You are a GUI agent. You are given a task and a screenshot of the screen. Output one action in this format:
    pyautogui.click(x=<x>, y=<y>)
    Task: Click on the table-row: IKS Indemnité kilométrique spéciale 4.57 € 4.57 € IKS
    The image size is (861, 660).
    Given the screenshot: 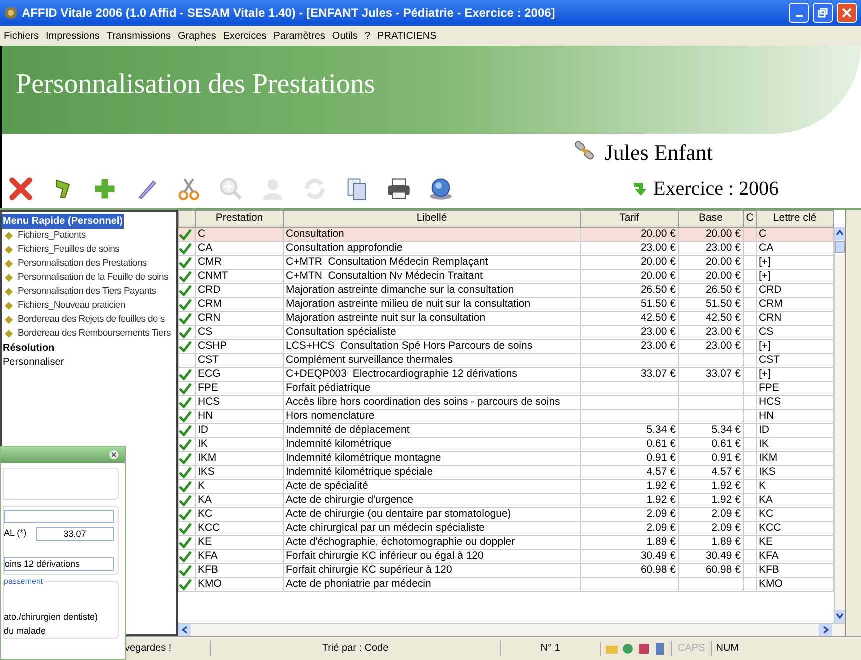 What is the action you would take?
    pyautogui.click(x=506, y=473)
    